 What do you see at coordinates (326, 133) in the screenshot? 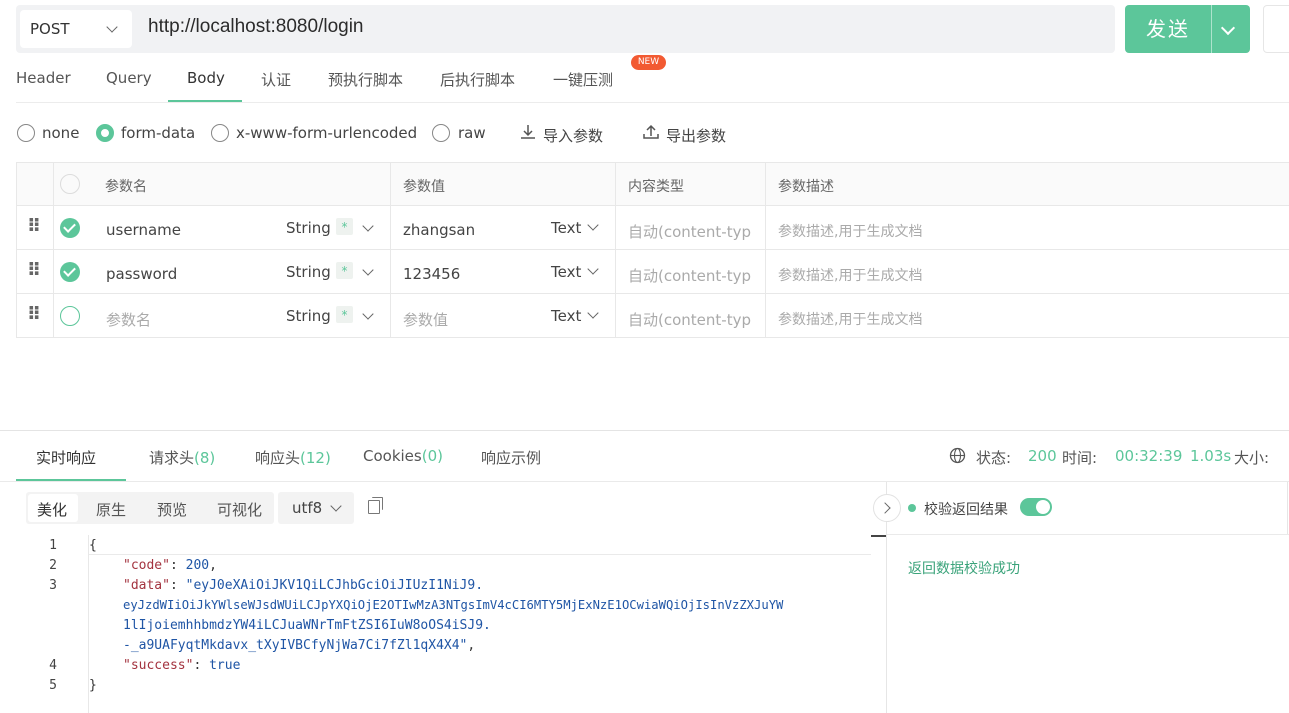
I see `radio-urlencoded-label: x-www-form-urlencoded` at bounding box center [326, 133].